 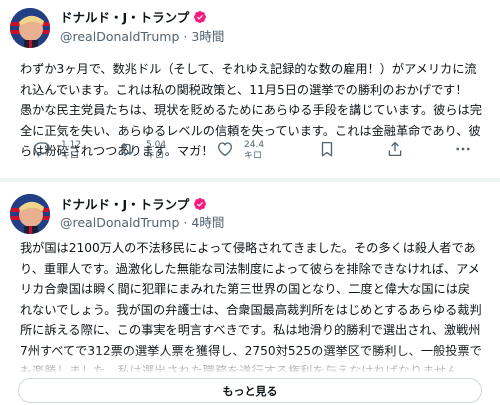 I want to click on repost-button: 5.04 キロ, so click(x=142, y=151).